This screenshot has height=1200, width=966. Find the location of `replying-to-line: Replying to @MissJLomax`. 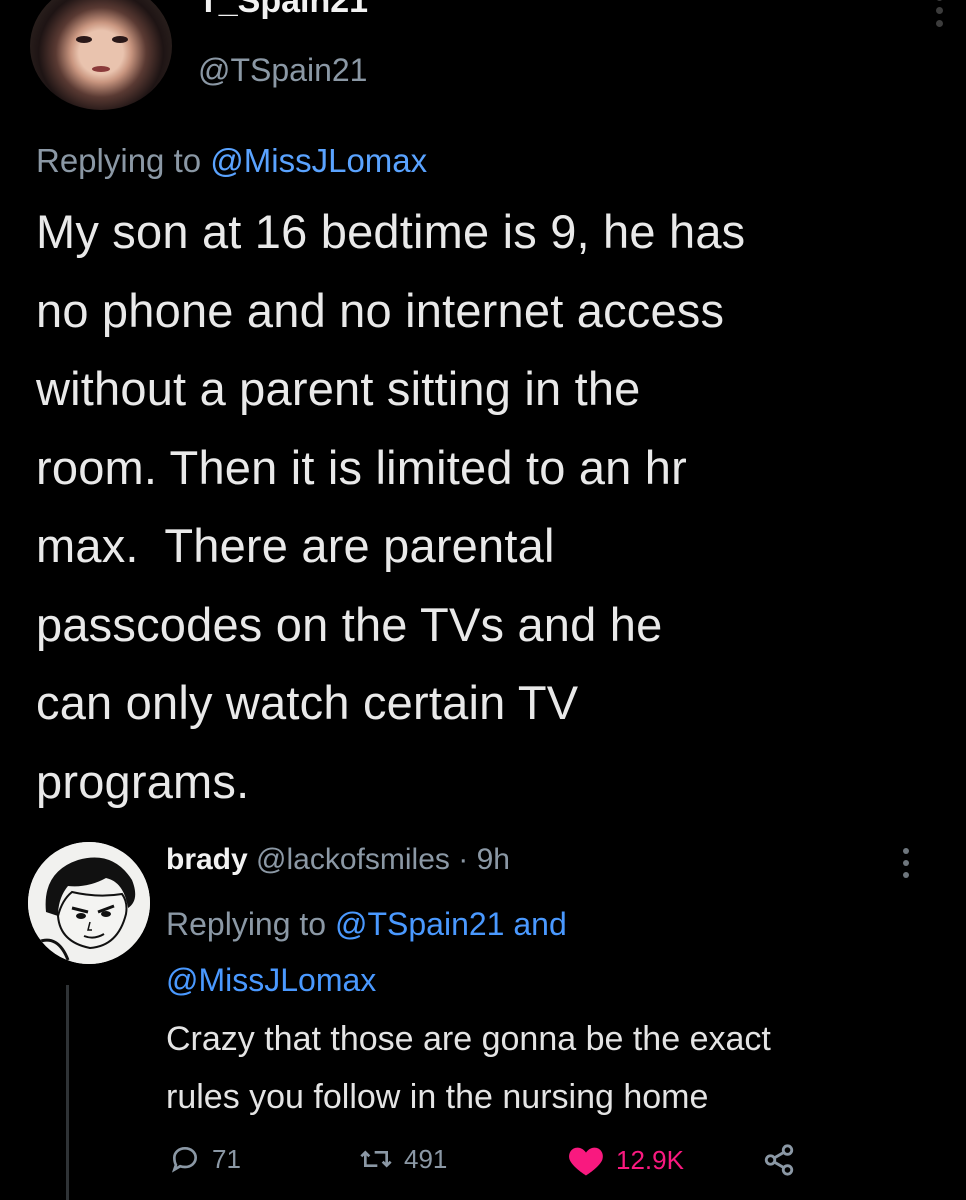

replying-to-line: Replying to @MissJLomax is located at coordinates (231, 161).